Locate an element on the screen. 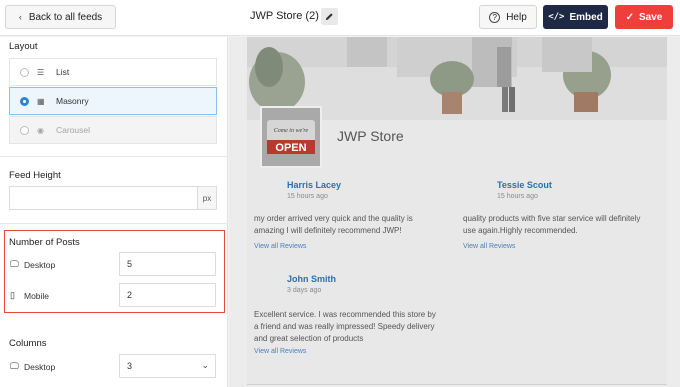  save-label: Save is located at coordinates (651, 17).